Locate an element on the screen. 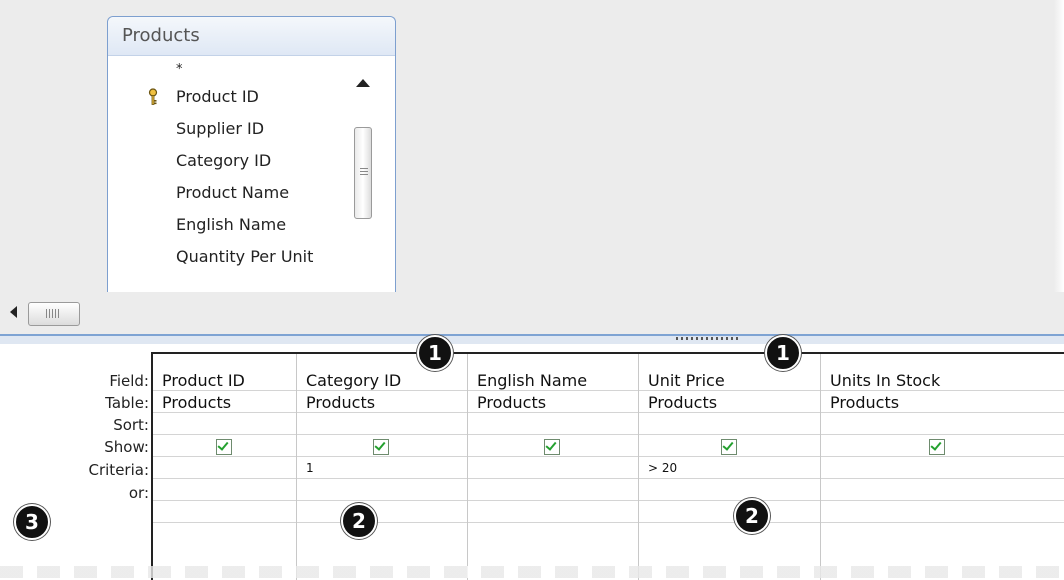  scroll-left-arrow-icon is located at coordinates (13, 312).